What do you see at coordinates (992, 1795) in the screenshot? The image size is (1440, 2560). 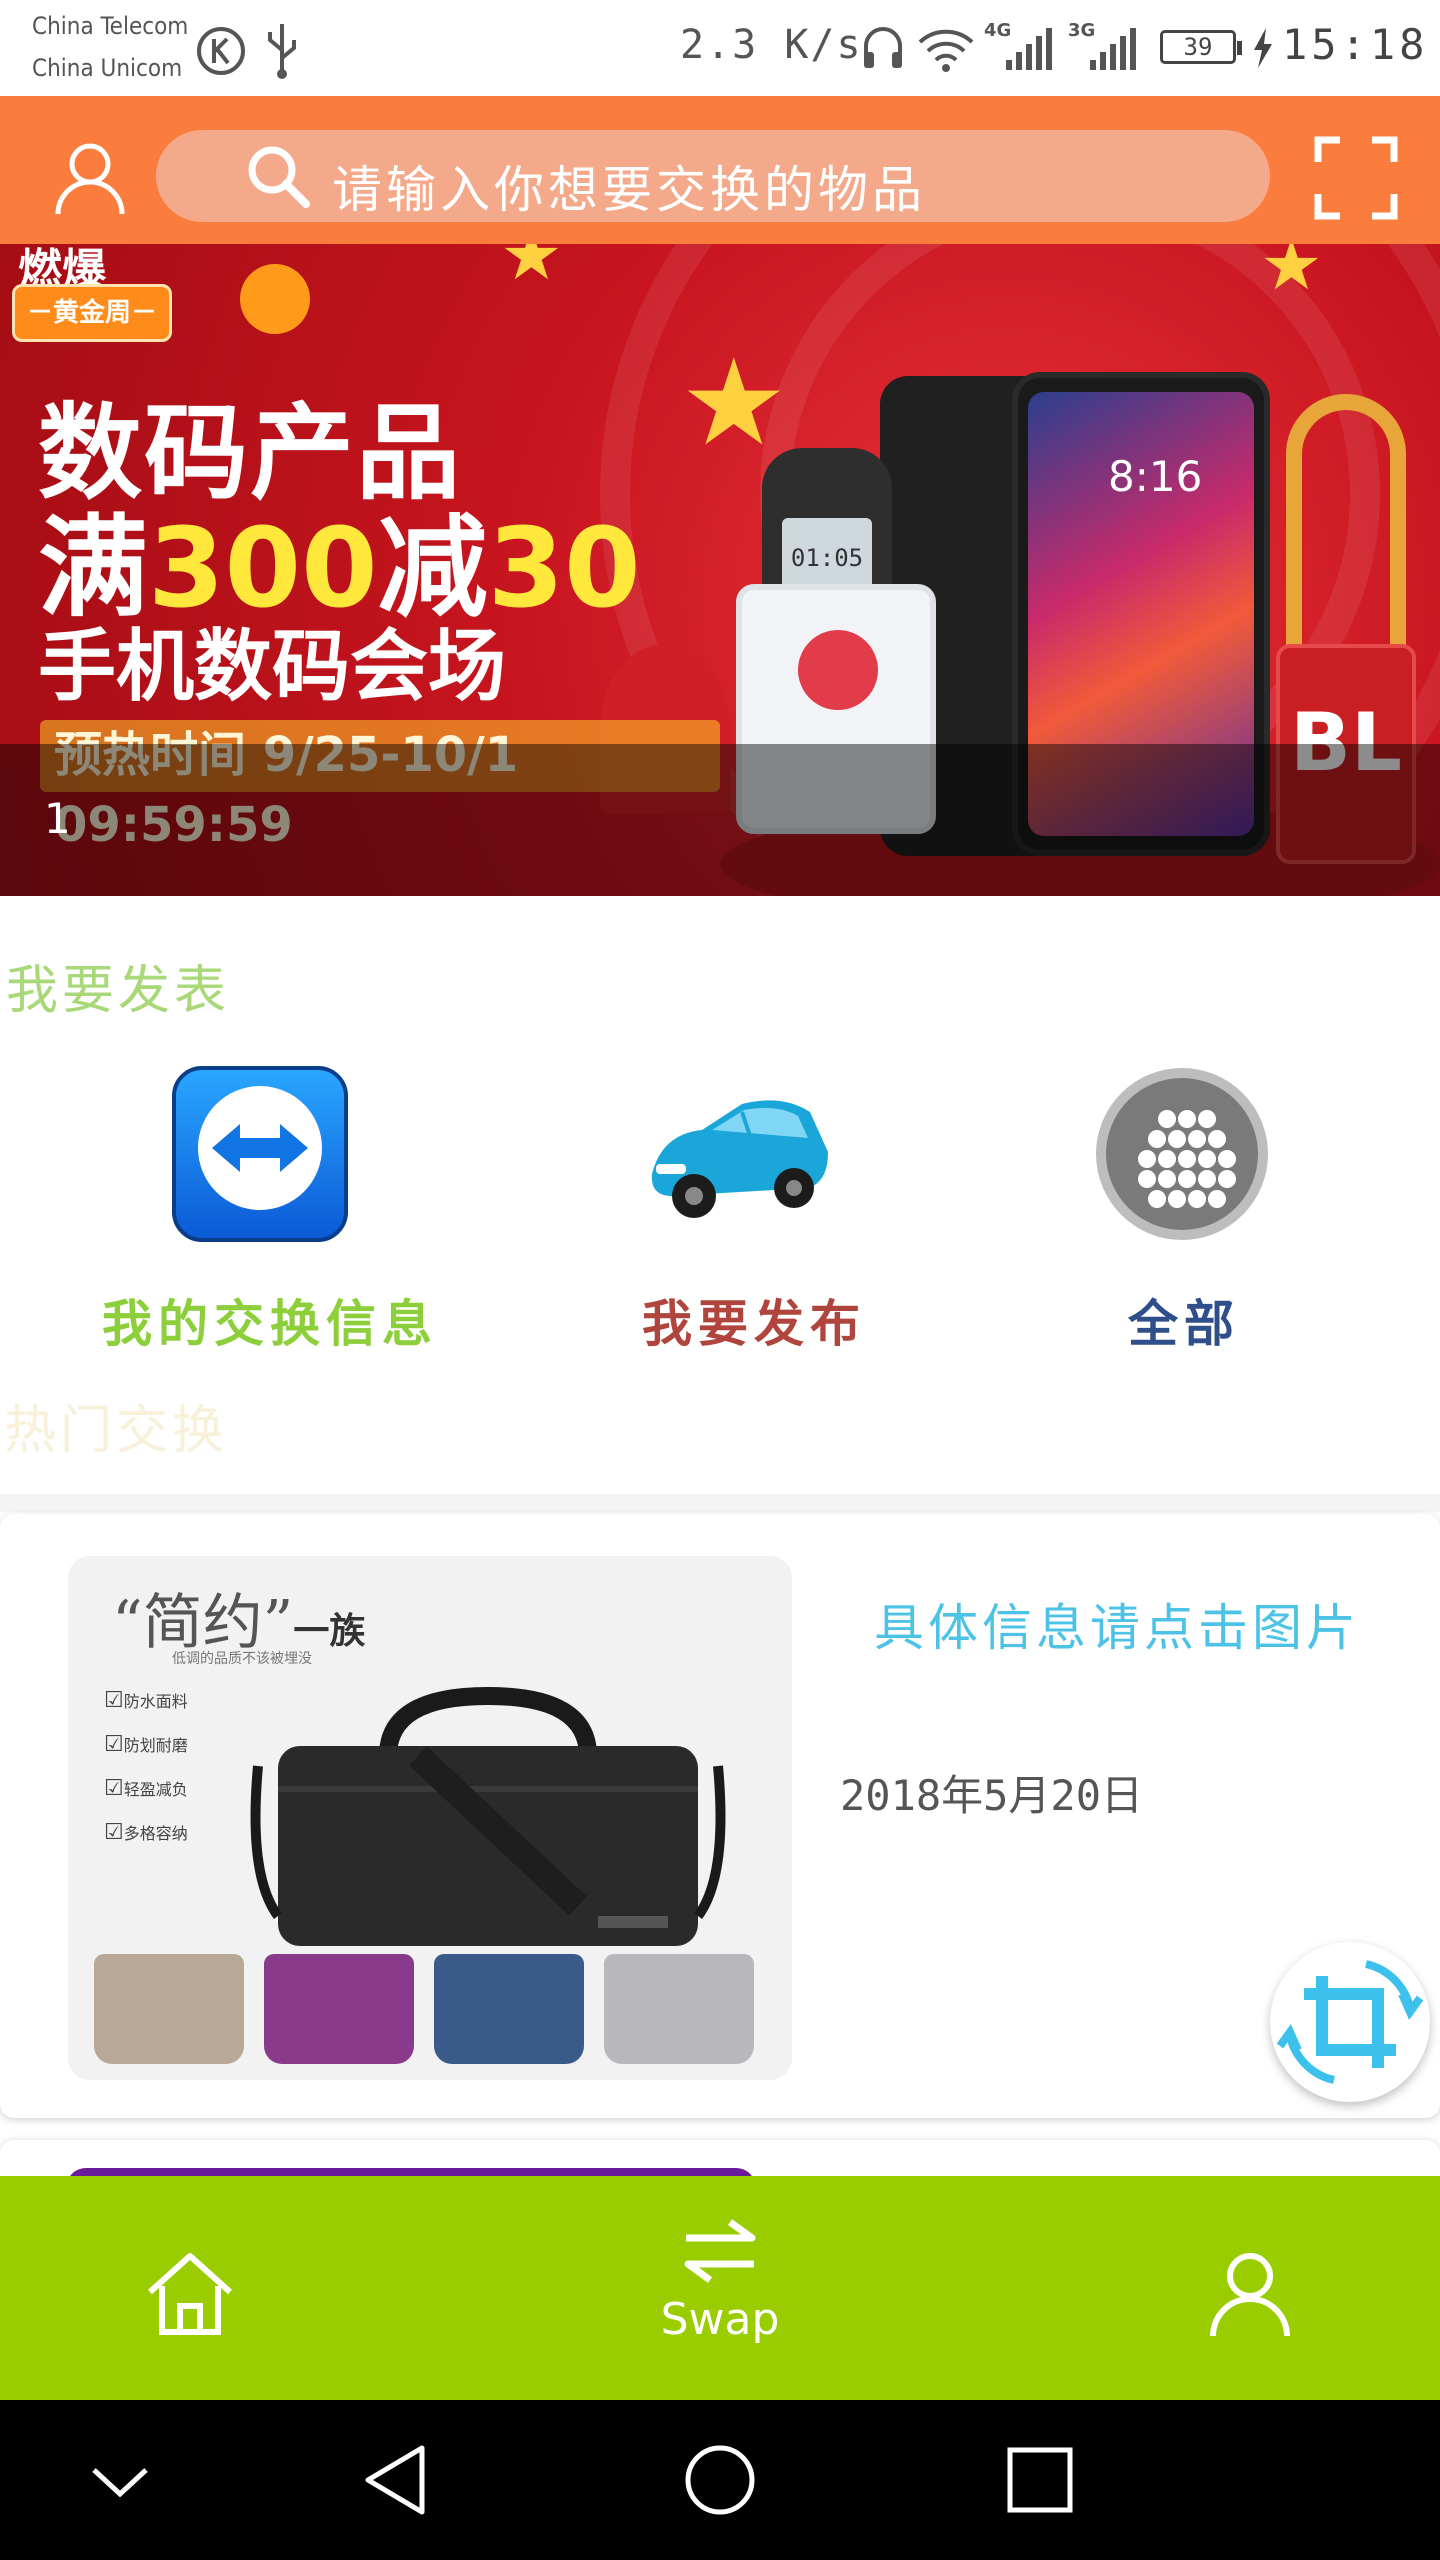 I see `card-date: 2018年5月20日` at bounding box center [992, 1795].